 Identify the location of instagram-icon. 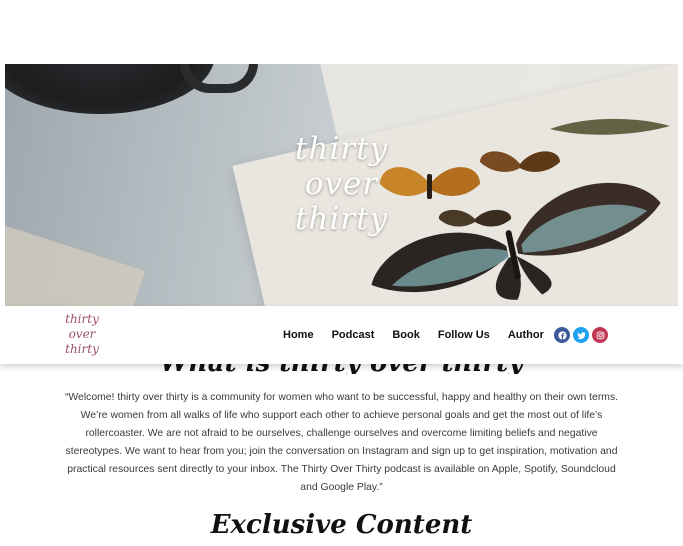
(600, 335).